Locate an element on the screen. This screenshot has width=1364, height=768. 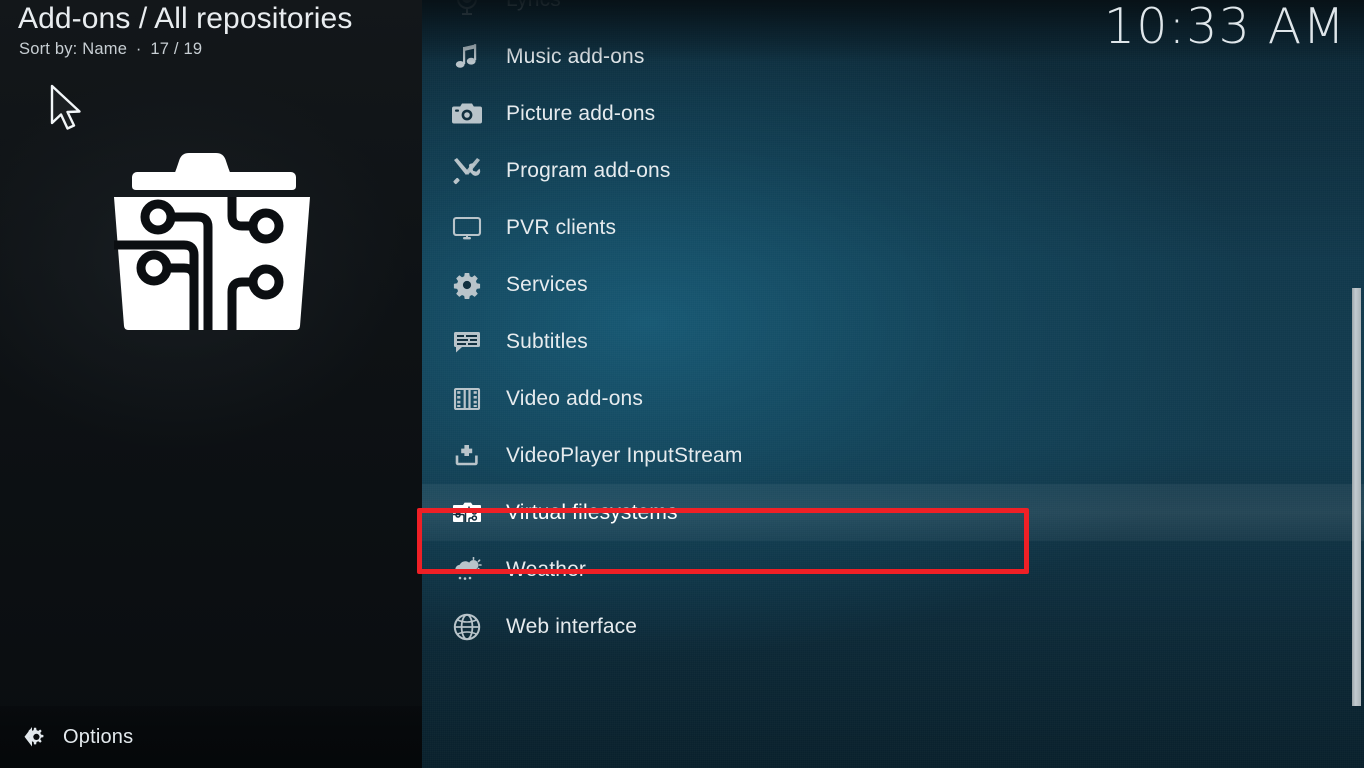
weather-cloud-icon is located at coordinates (467, 570).